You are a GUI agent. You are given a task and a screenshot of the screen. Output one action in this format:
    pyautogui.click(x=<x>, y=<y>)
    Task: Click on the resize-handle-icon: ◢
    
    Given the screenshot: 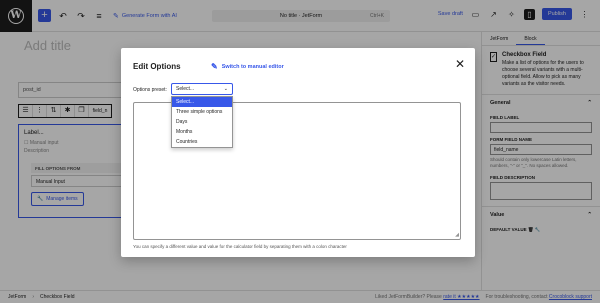 What is the action you would take?
    pyautogui.click(x=457, y=235)
    